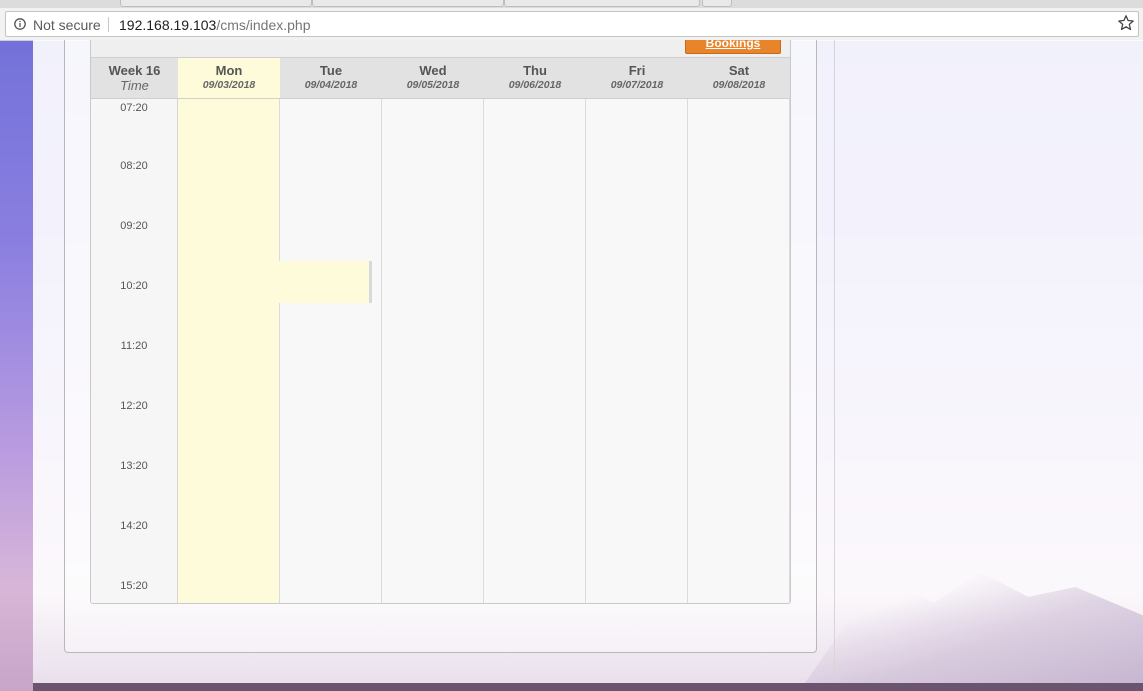 This screenshot has height=691, width=1143. I want to click on time-slot-label: 13:20, so click(134, 466).